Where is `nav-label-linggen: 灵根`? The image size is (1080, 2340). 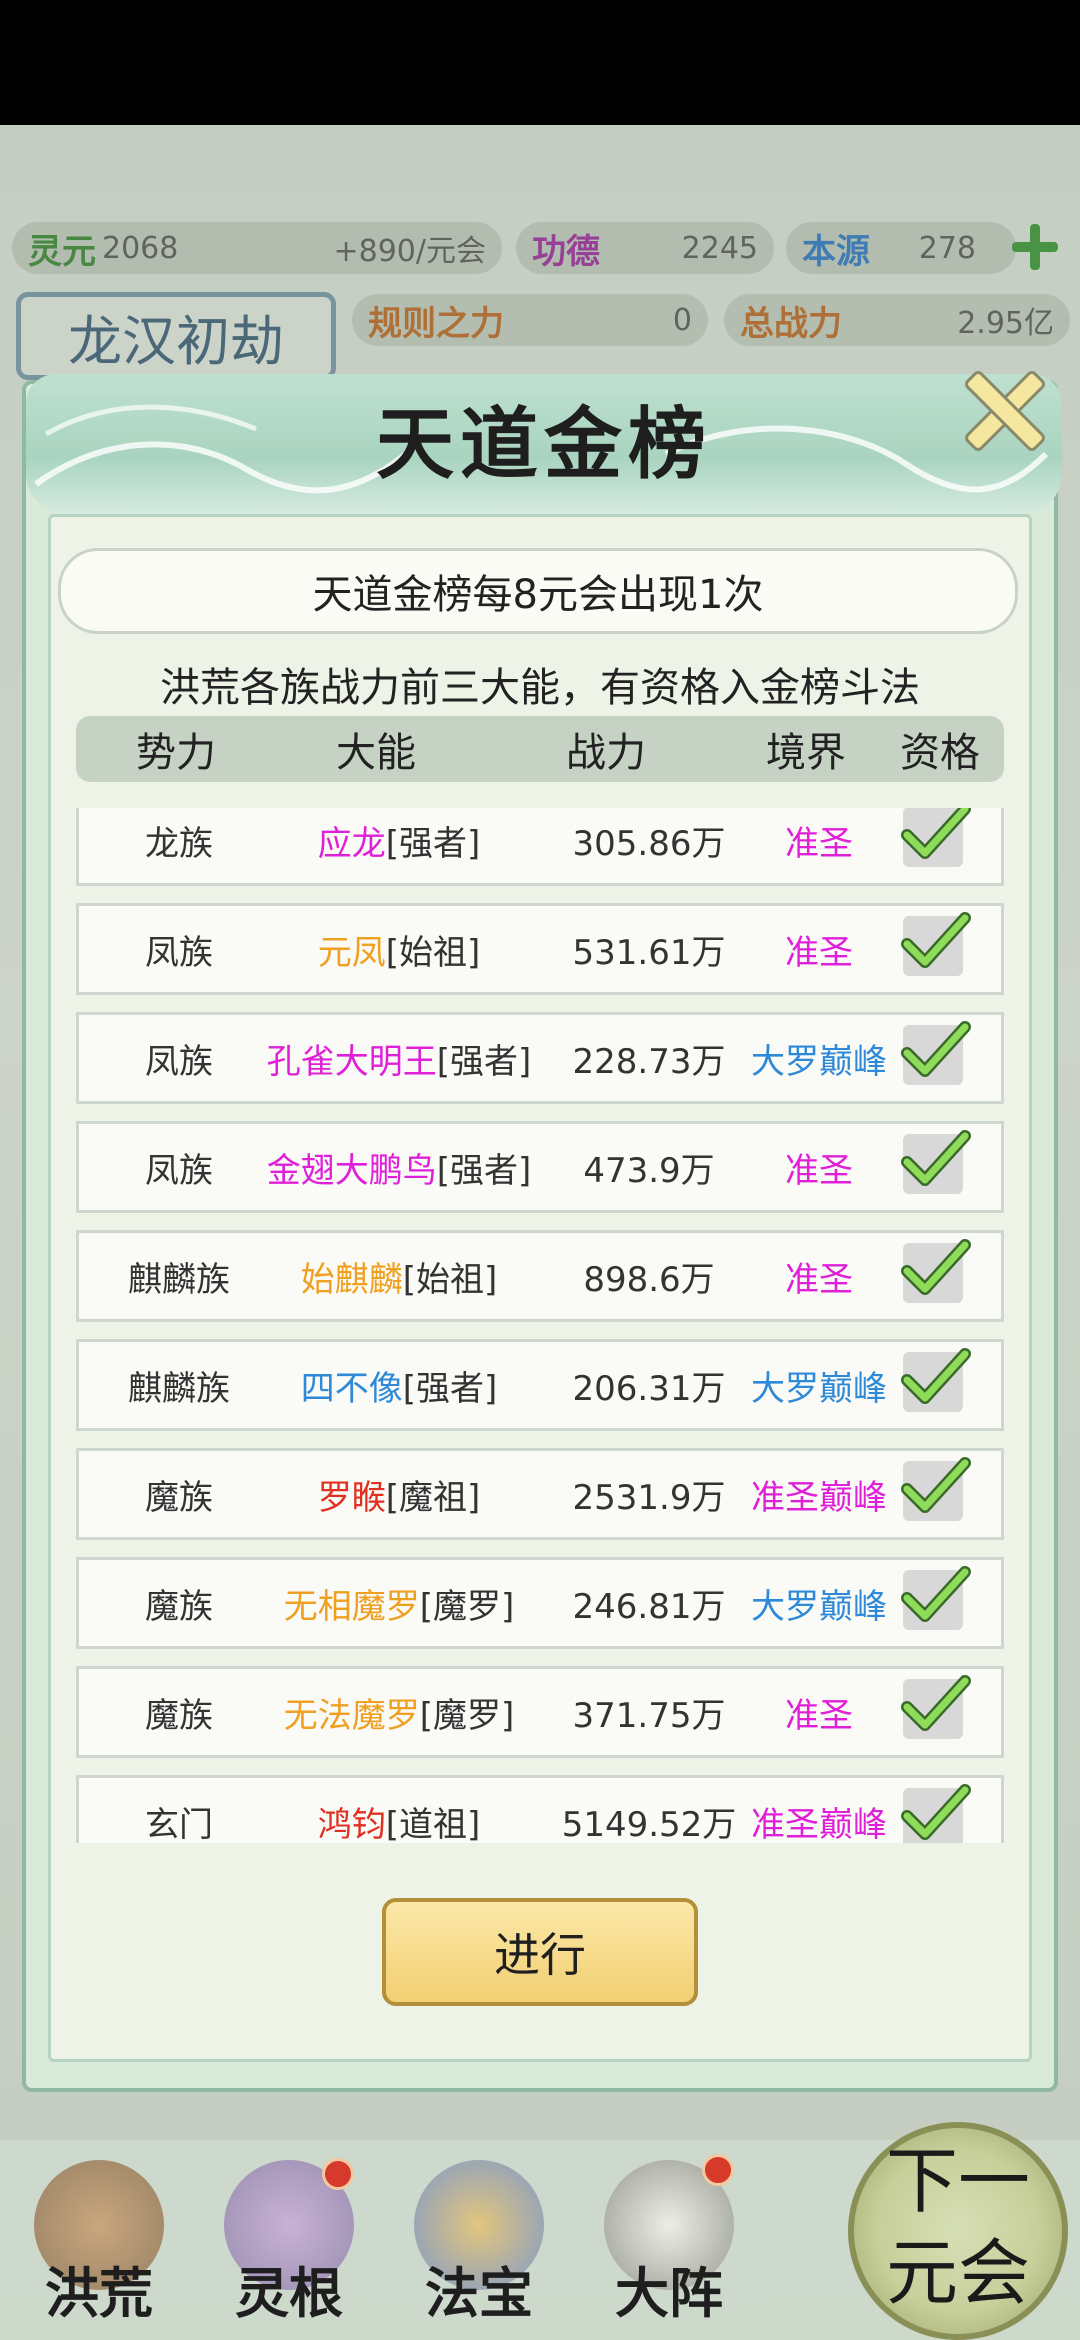
nav-label-linggen: 灵根 is located at coordinates (289, 2293).